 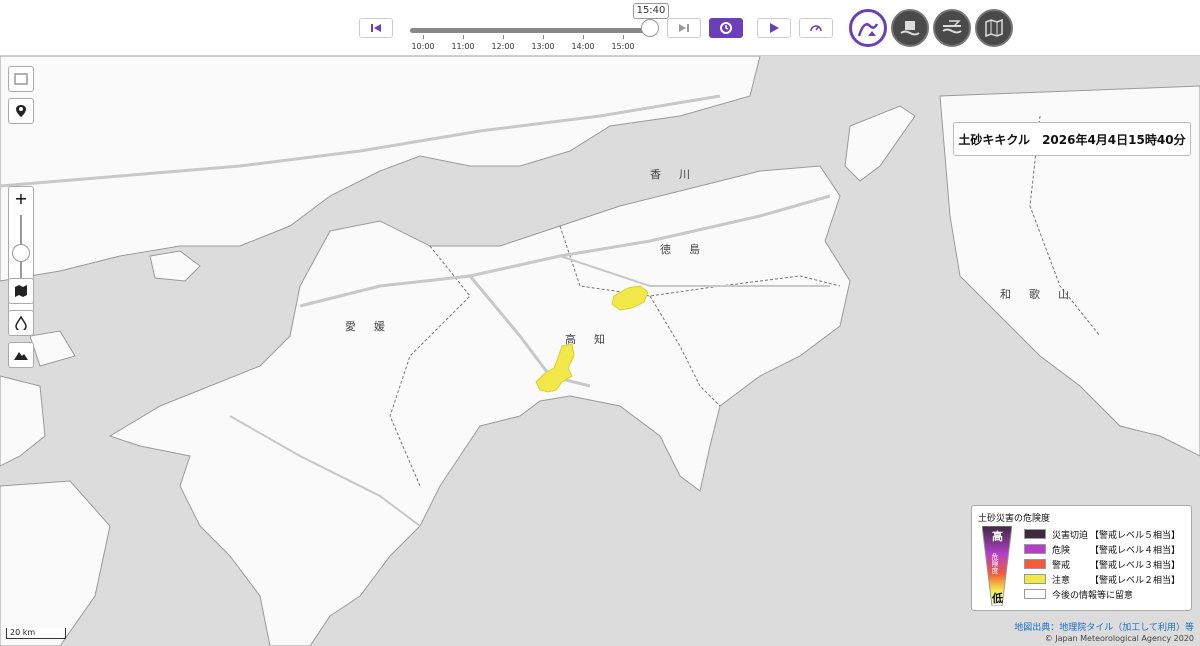 I want to click on speed-button, so click(x=816, y=28).